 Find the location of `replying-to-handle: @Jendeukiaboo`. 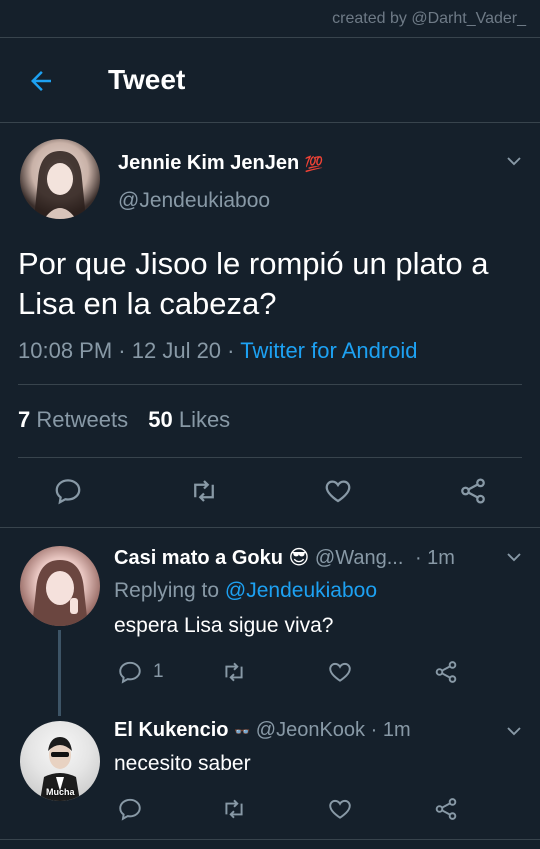

replying-to-handle: @Jendeukiaboo is located at coordinates (301, 590).